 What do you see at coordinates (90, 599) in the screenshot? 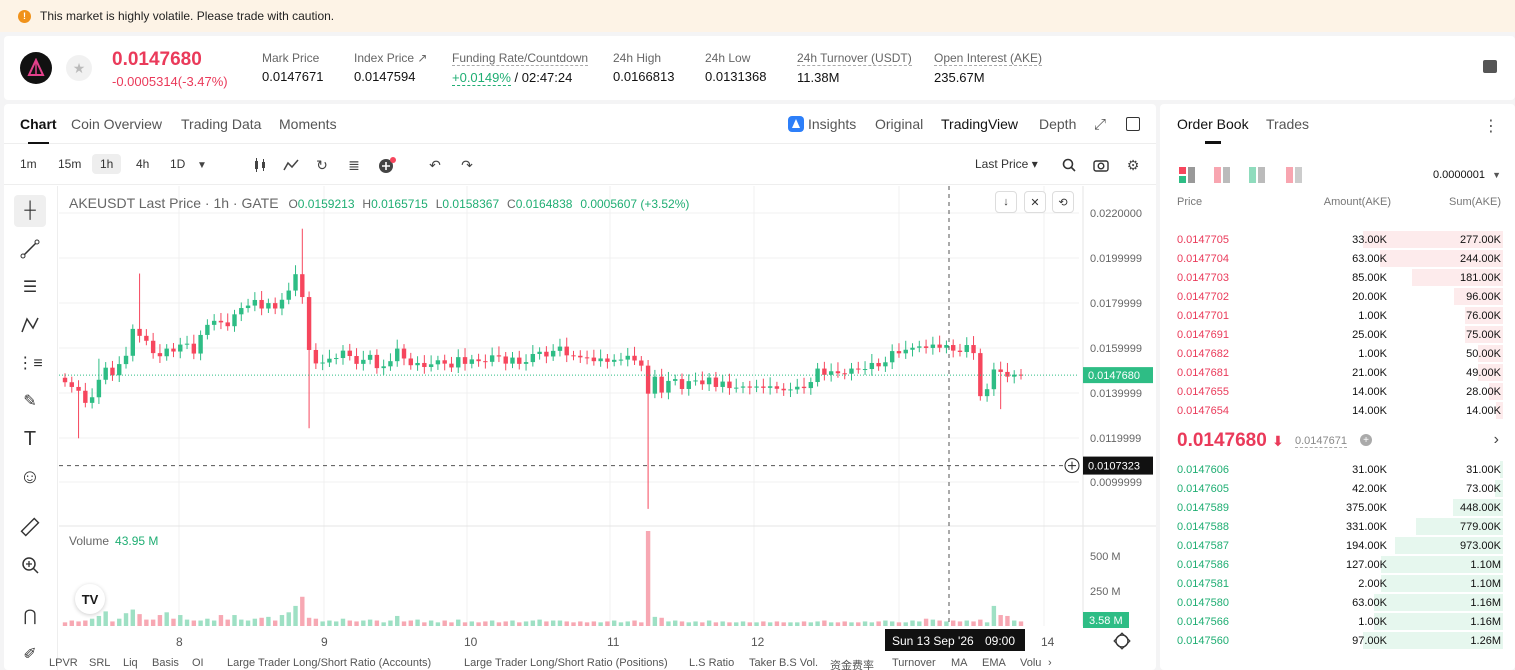
I see `tradingview-logo-icon: TV` at bounding box center [90, 599].